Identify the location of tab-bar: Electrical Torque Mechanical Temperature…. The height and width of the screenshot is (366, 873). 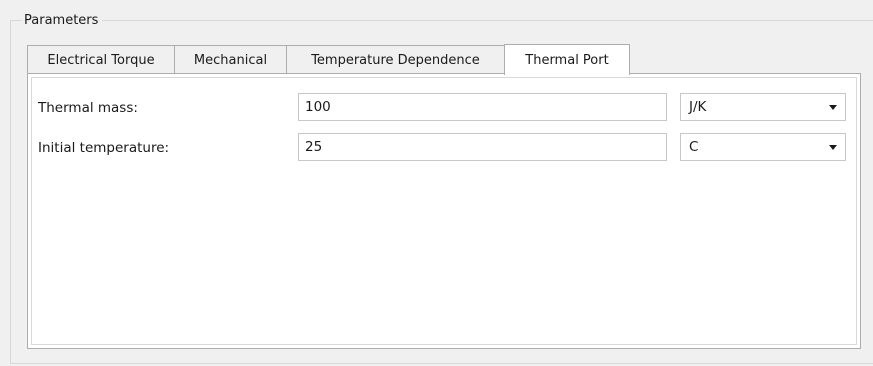
(328, 59).